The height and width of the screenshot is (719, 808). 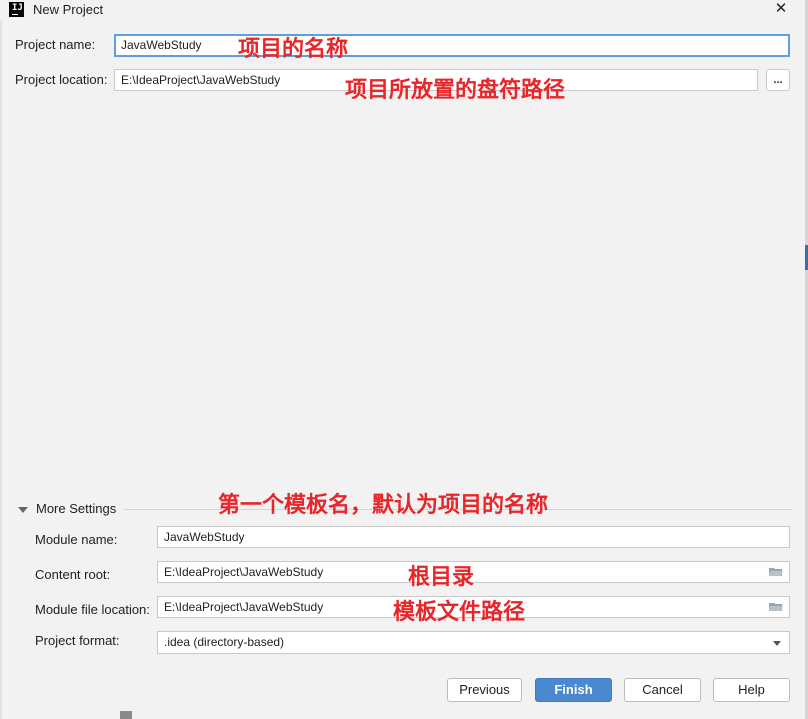 What do you see at coordinates (15, 14) in the screenshot?
I see `app-icon-underline` at bounding box center [15, 14].